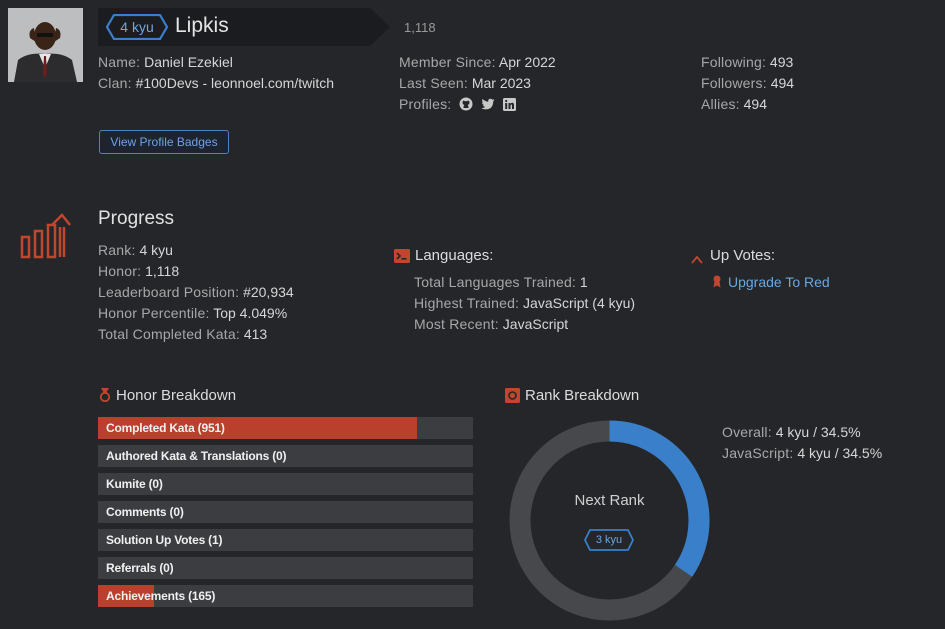 This screenshot has height=629, width=945. I want to click on last-seen-value: Mar 2023, so click(501, 83).